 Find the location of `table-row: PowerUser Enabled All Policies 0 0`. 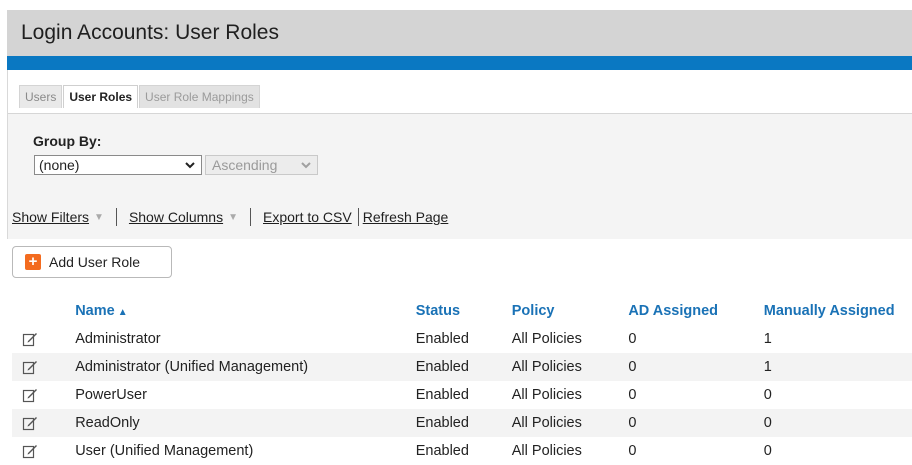

table-row: PowerUser Enabled All Policies 0 0 is located at coordinates (462, 395).